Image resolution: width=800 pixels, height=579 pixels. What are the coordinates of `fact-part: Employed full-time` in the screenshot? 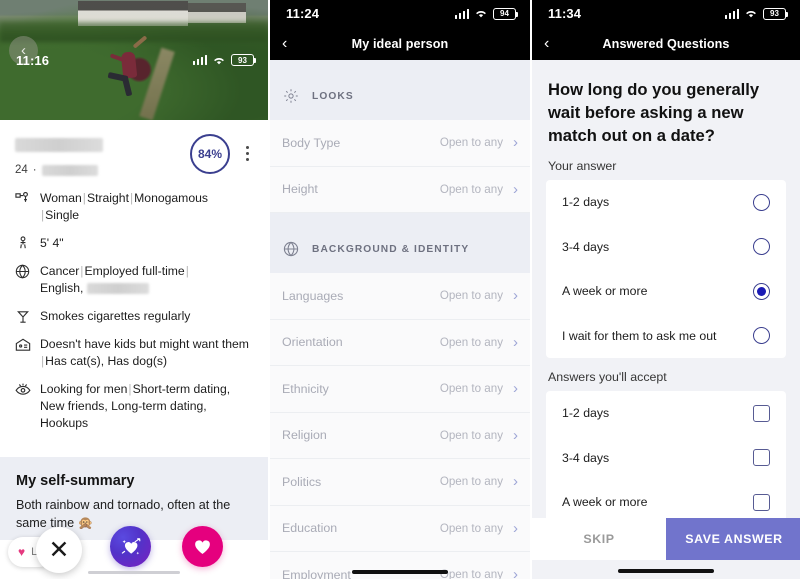 It's located at (134, 271).